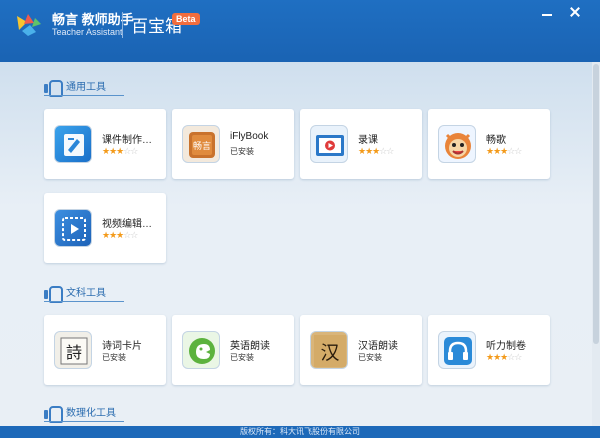 This screenshot has width=600, height=438. Describe the element at coordinates (300, 31) in the screenshot. I see `title-bar: 畅言 教师助手 Teacher Assistant 百宝箱 Beta` at that location.